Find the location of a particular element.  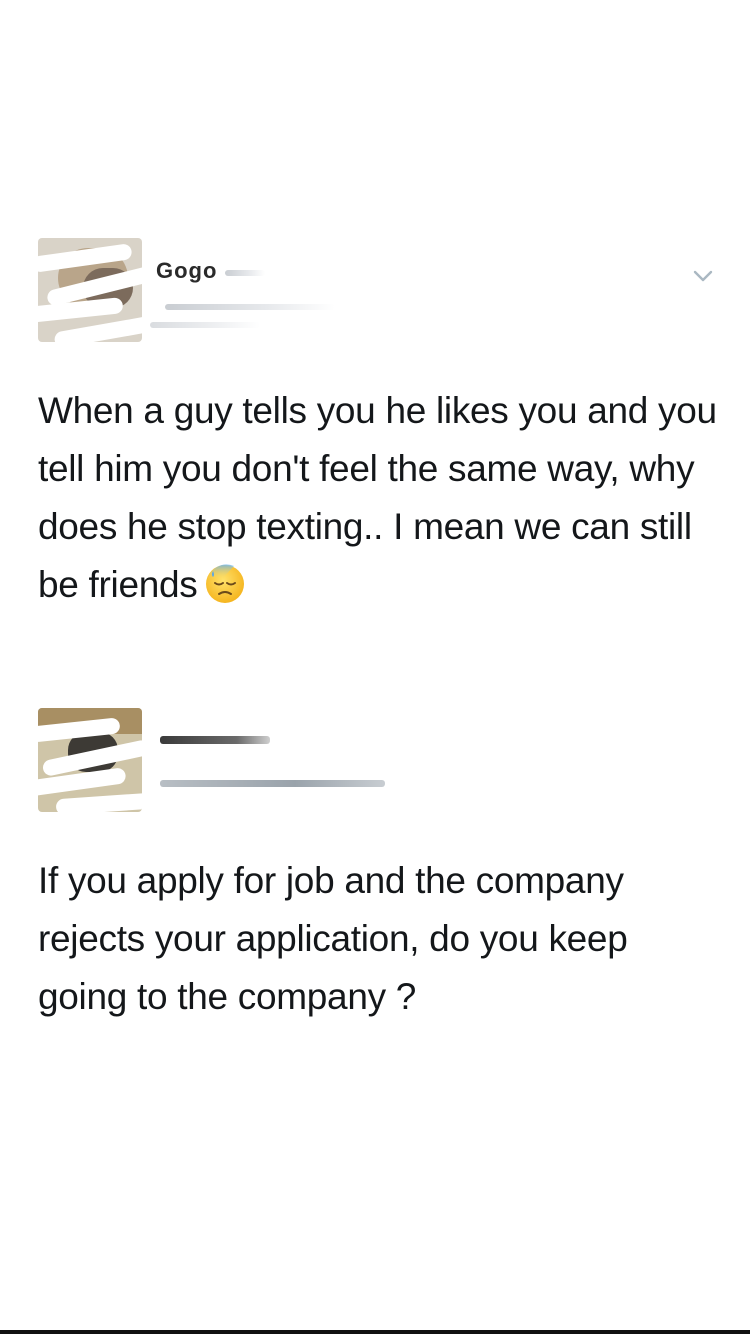

downcast-face-with-sweat-icon is located at coordinates (224, 583).